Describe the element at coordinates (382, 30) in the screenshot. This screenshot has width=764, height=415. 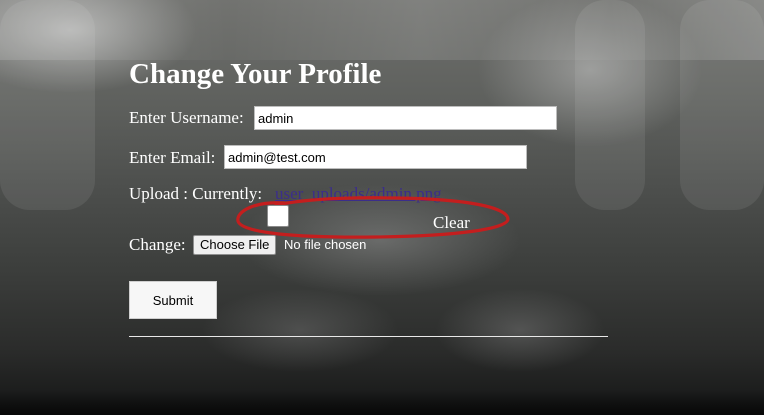
I see `background-highlight` at that location.